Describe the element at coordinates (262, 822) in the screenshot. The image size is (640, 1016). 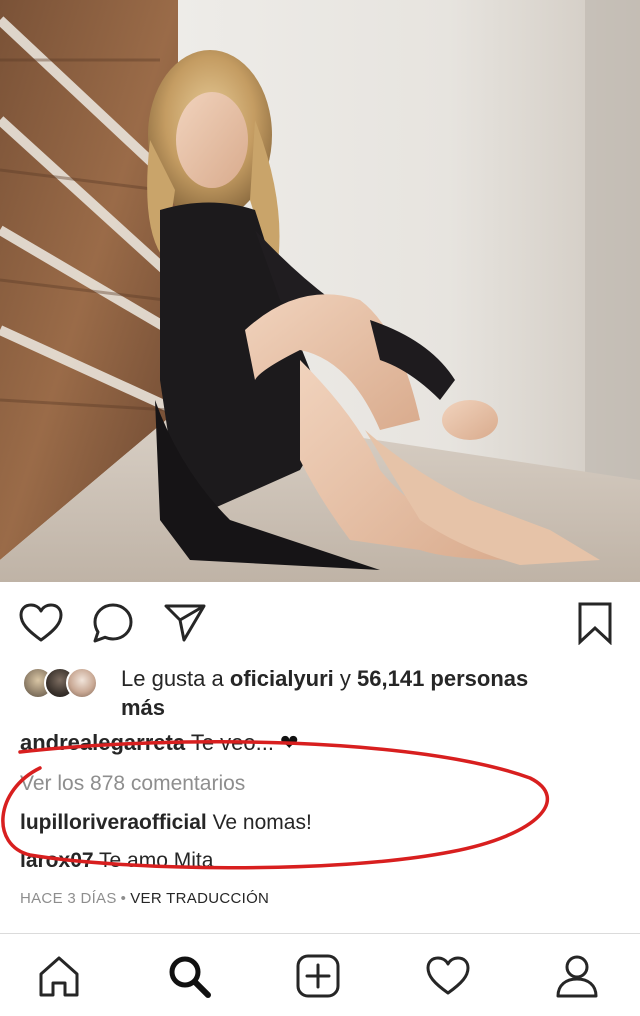
I see `comment-text: Ve nomas!` at that location.